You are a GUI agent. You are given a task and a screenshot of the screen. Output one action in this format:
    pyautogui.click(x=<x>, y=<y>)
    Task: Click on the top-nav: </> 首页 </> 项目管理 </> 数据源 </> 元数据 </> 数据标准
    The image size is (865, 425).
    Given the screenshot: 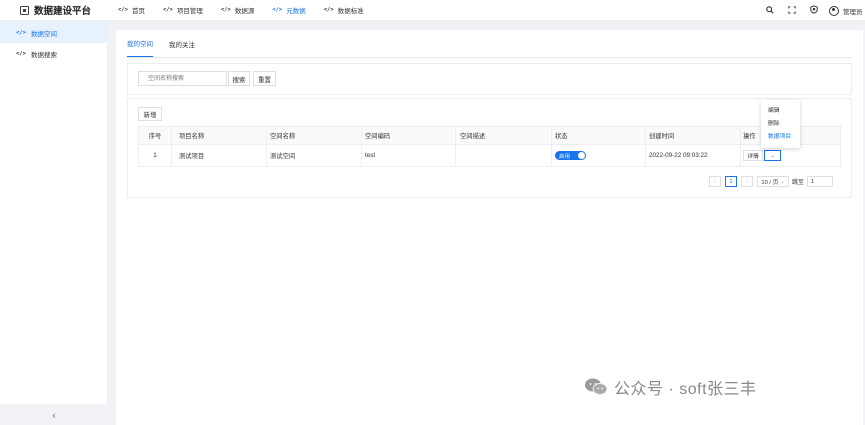 What is the action you would take?
    pyautogui.click(x=250, y=10)
    